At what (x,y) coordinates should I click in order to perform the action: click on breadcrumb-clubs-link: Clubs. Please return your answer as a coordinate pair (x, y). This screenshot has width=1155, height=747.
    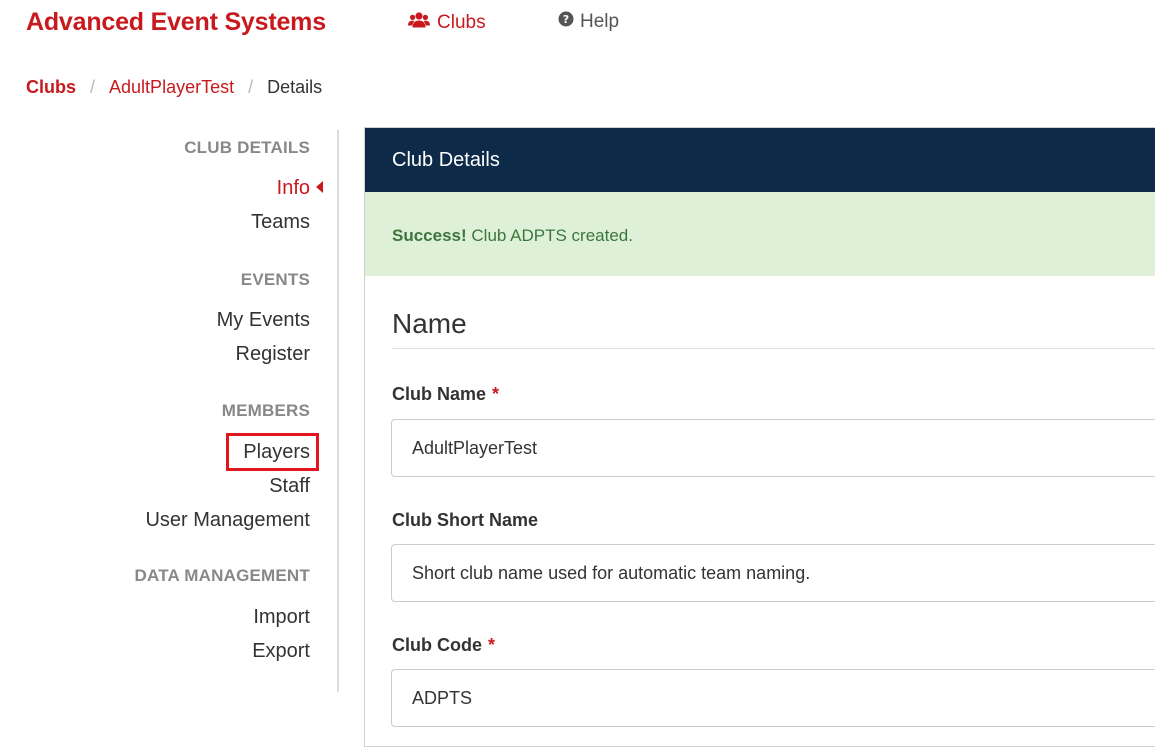
    Looking at the image, I should click on (51, 87).